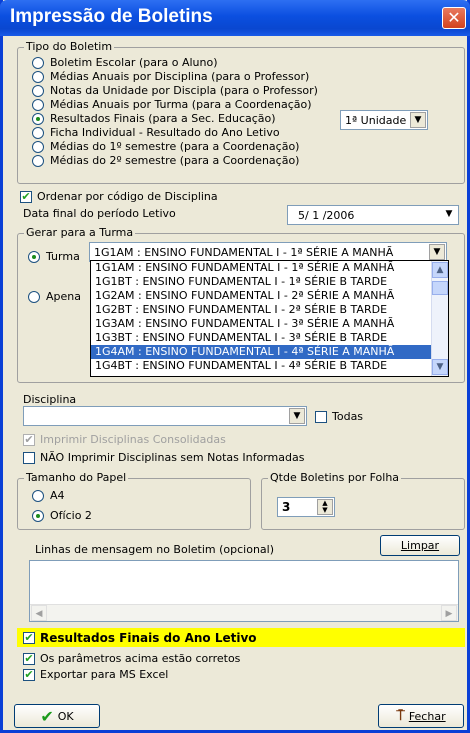 Image resolution: width=470 pixels, height=733 pixels. What do you see at coordinates (99, 213) in the screenshot?
I see `end-date-label: Data final do período Letivo` at bounding box center [99, 213].